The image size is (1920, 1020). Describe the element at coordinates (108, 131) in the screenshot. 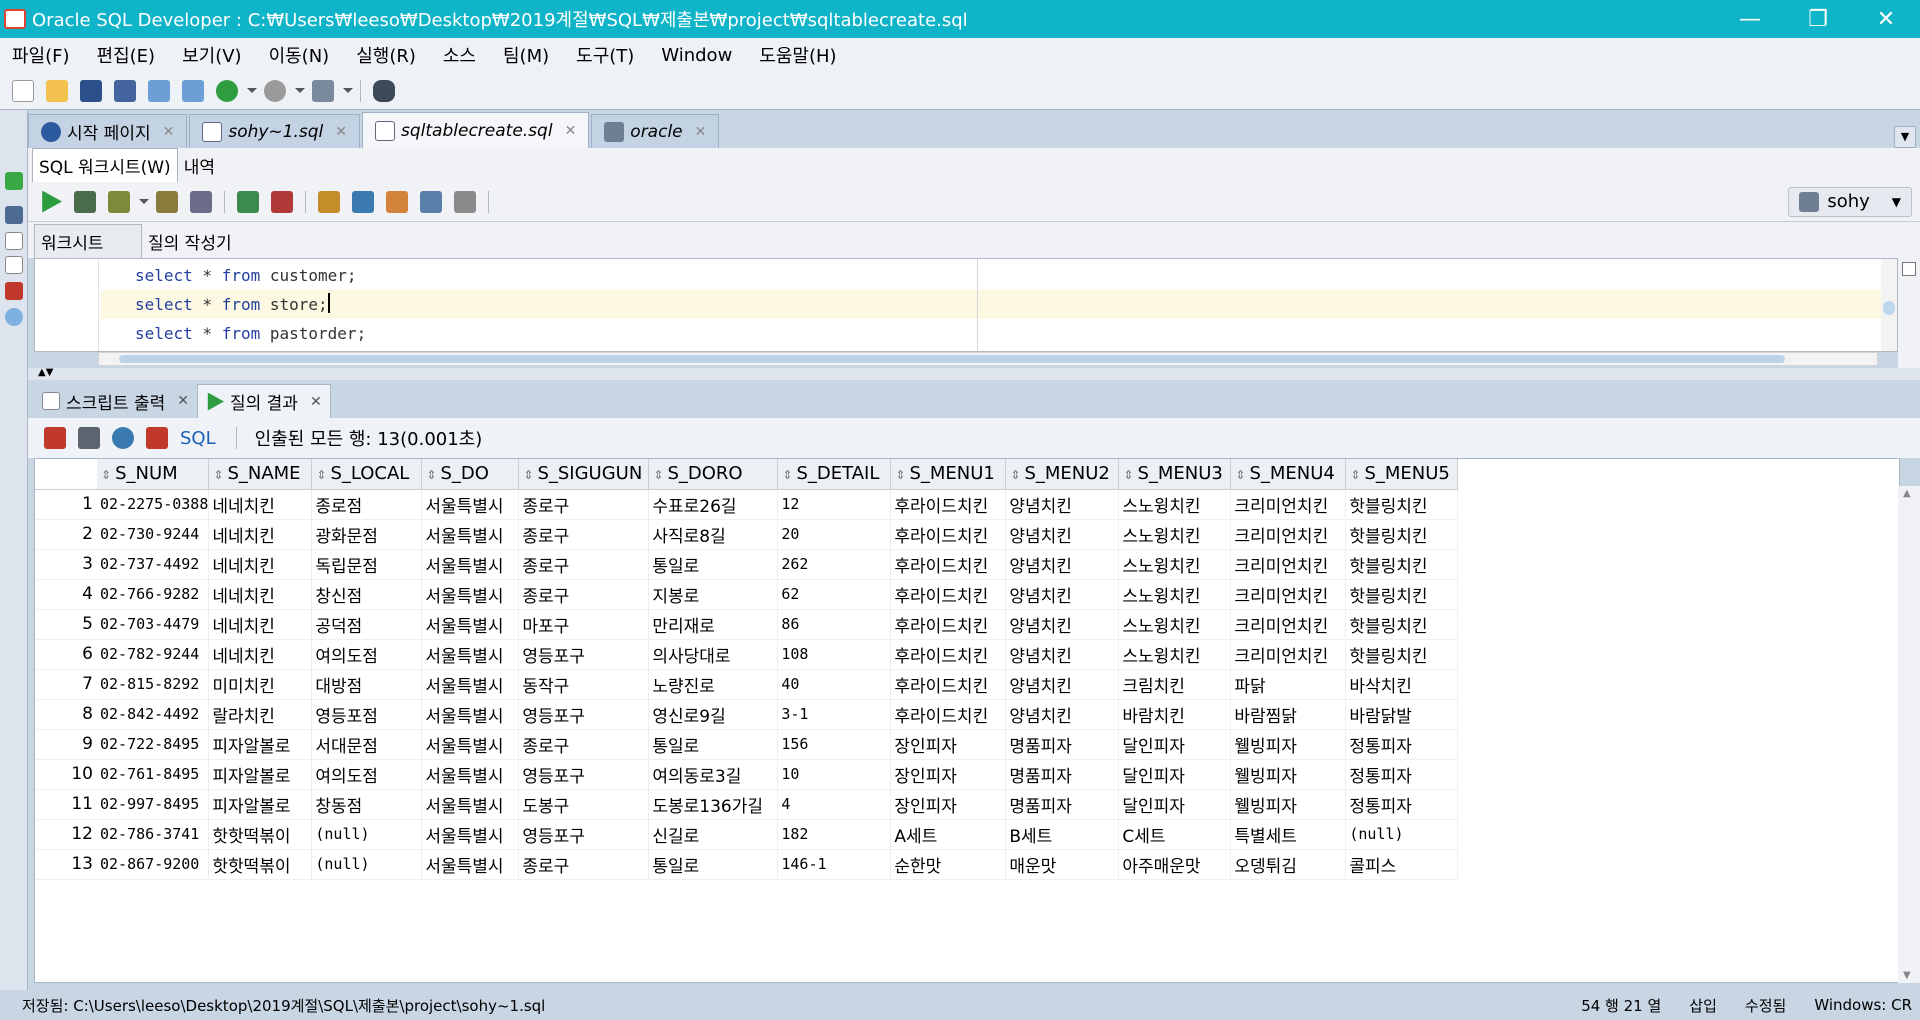

I see `tab-start-page: 시작 페이지 ✕` at that location.